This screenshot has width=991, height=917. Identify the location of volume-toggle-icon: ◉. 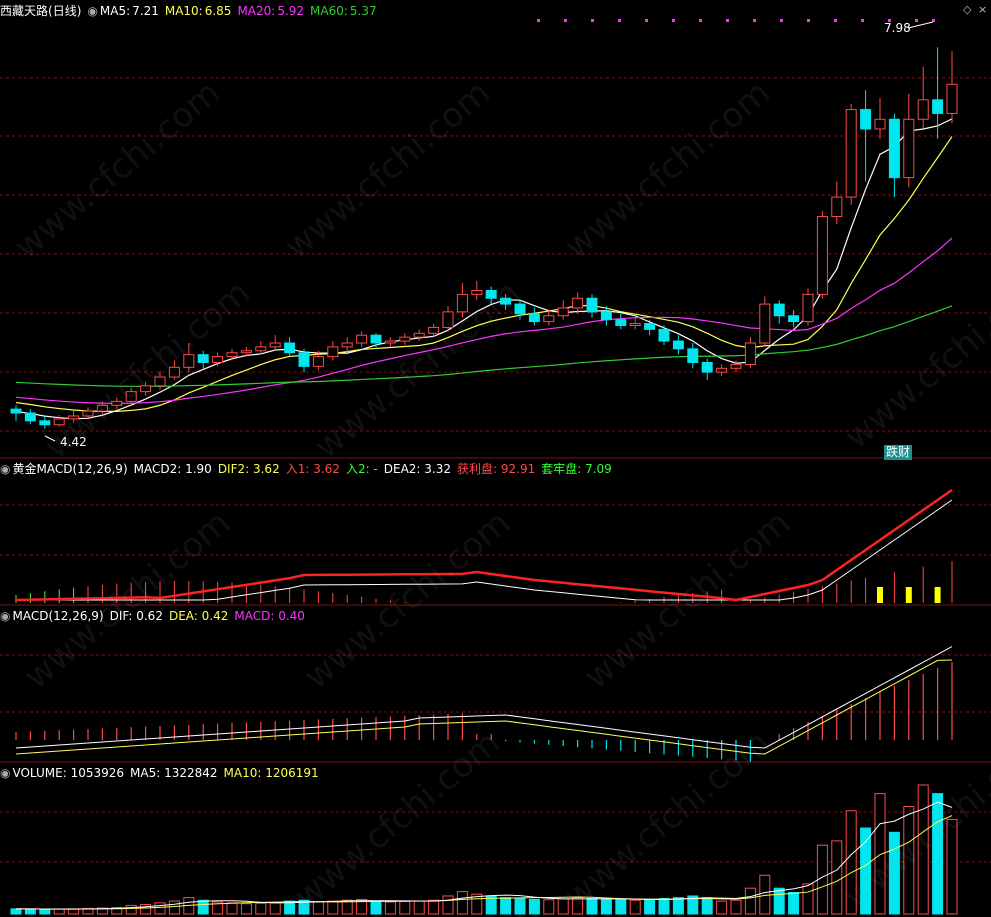
(5, 773).